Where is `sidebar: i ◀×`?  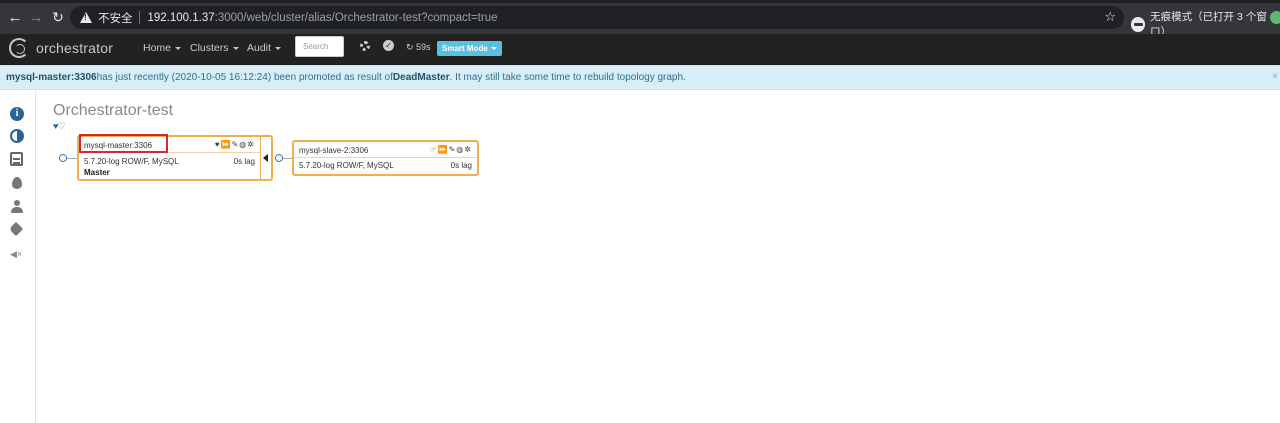 sidebar: i ◀× is located at coordinates (18, 257).